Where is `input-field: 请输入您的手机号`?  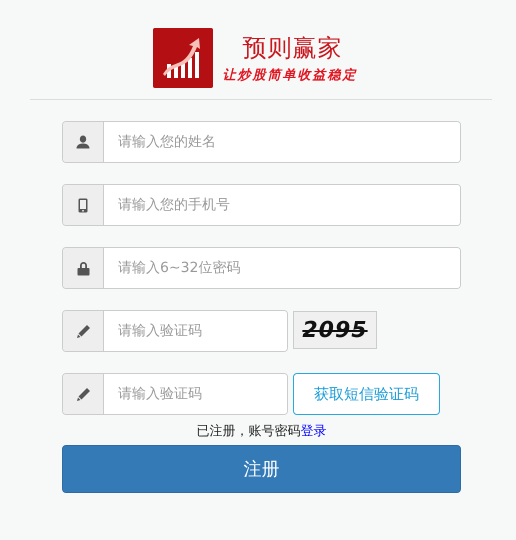
input-field: 请输入您的手机号 is located at coordinates (261, 205).